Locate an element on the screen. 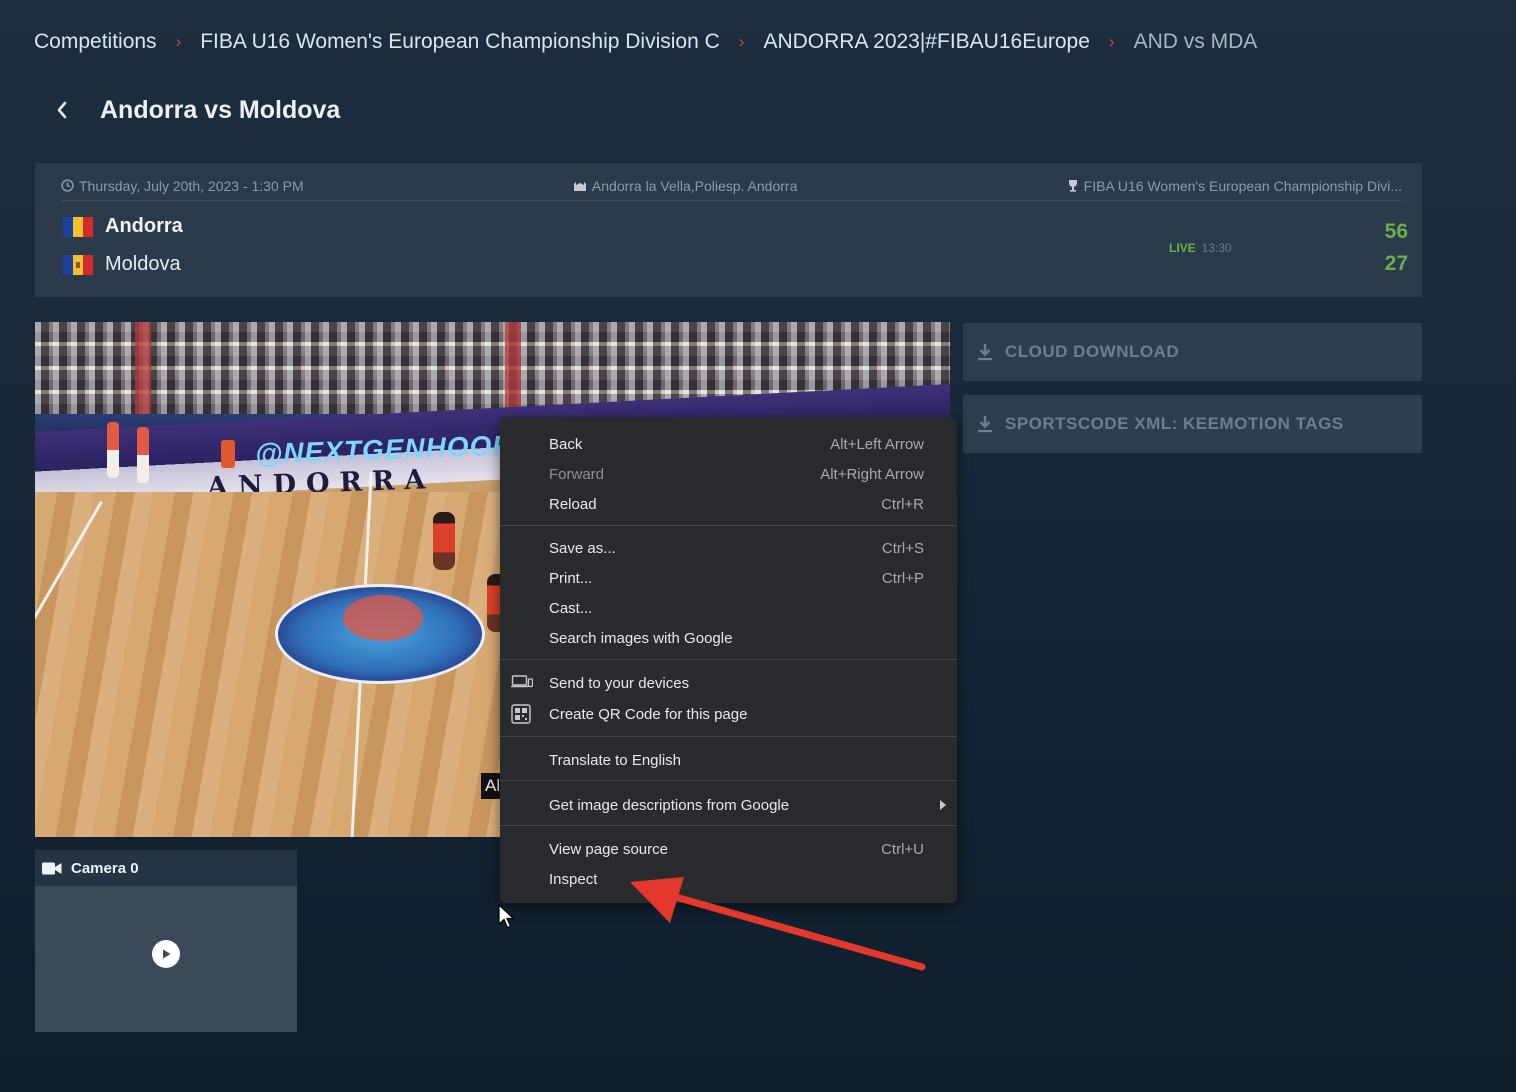 Image resolution: width=1516 pixels, height=1092 pixels. match-datetime-text: Thursday, July 20th, 2023 - 1:30 PM is located at coordinates (191, 185).